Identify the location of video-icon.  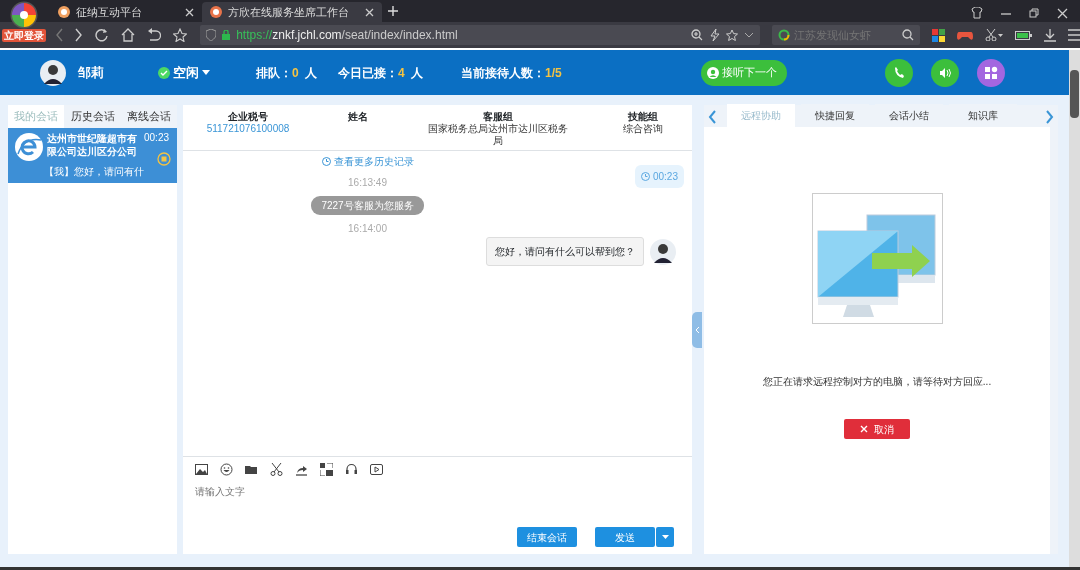
(376, 469).